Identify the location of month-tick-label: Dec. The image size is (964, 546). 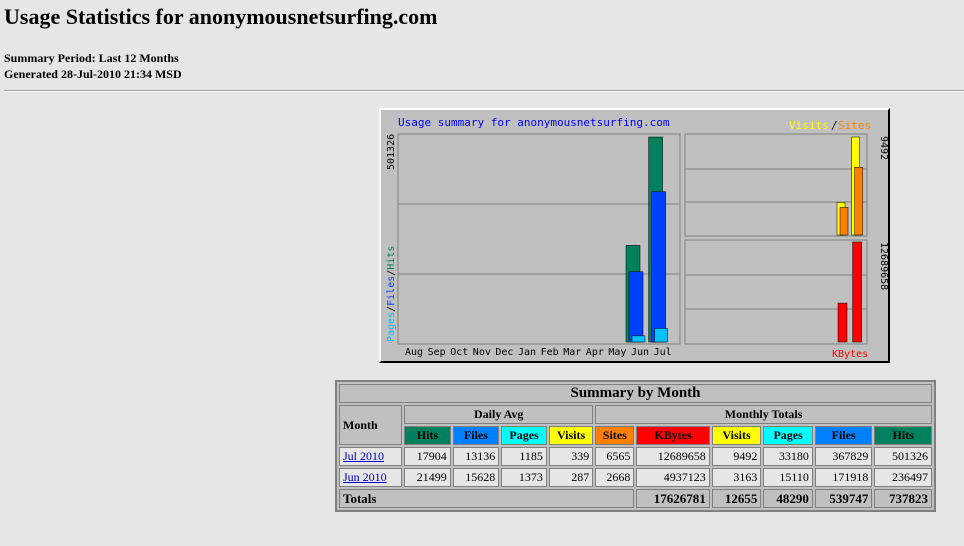
(504, 352).